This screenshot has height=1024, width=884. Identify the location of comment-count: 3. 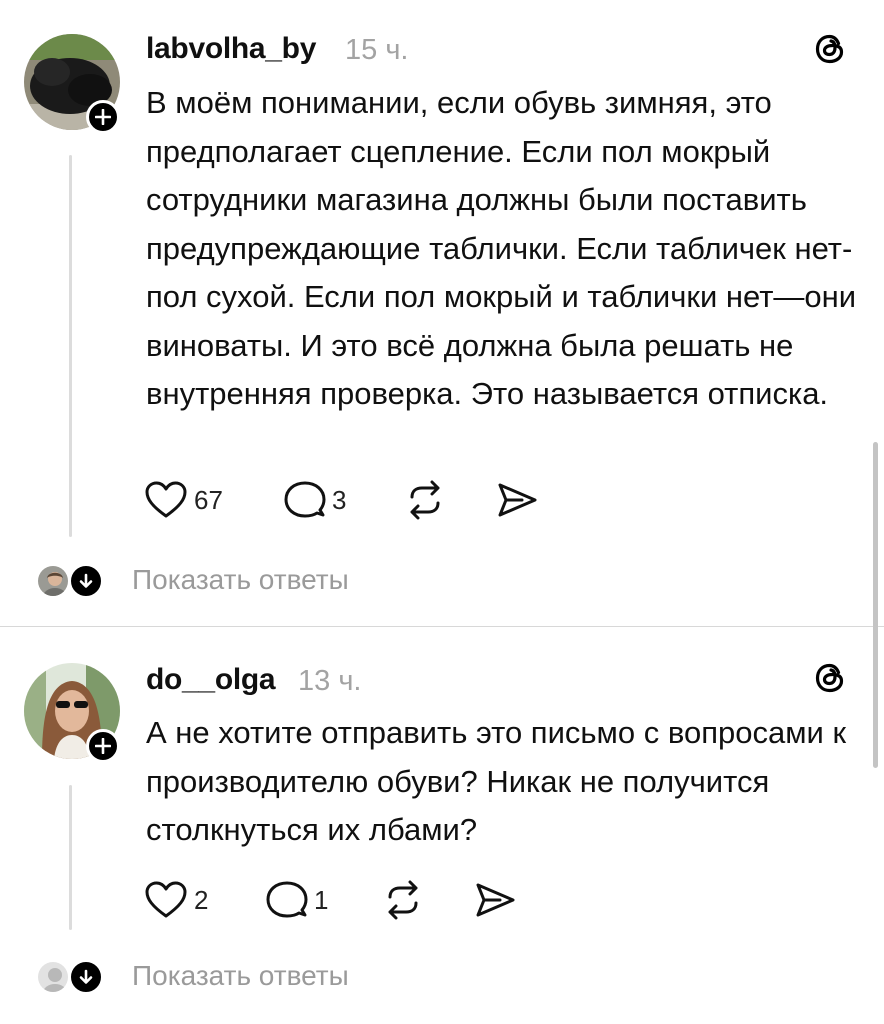
(339, 499).